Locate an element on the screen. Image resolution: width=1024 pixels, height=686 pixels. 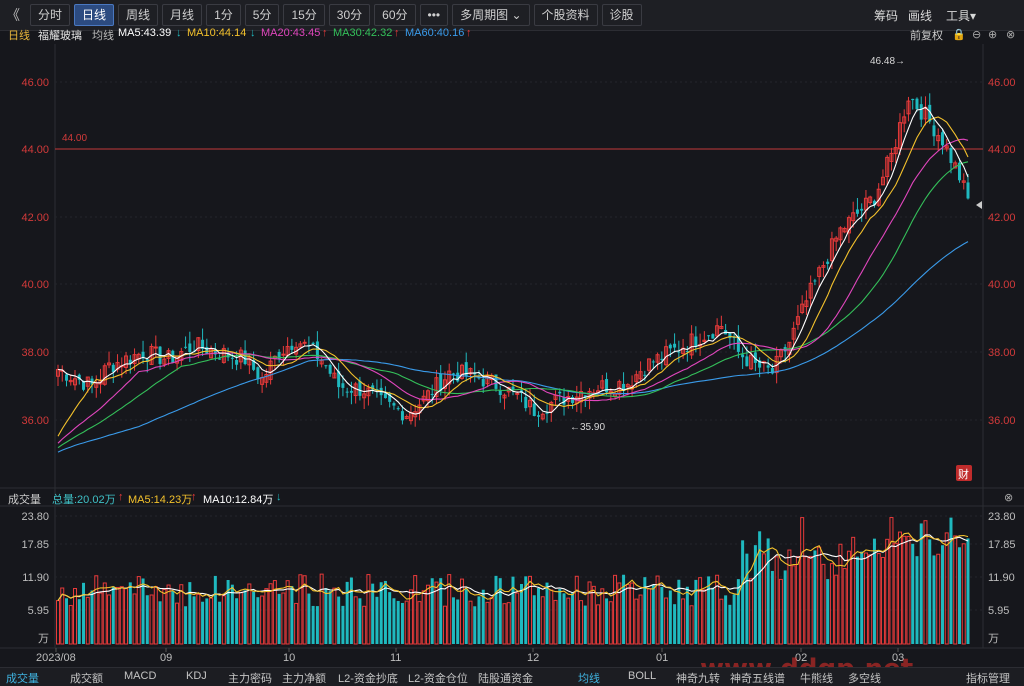
x-axis-label: 01 is located at coordinates (662, 658).